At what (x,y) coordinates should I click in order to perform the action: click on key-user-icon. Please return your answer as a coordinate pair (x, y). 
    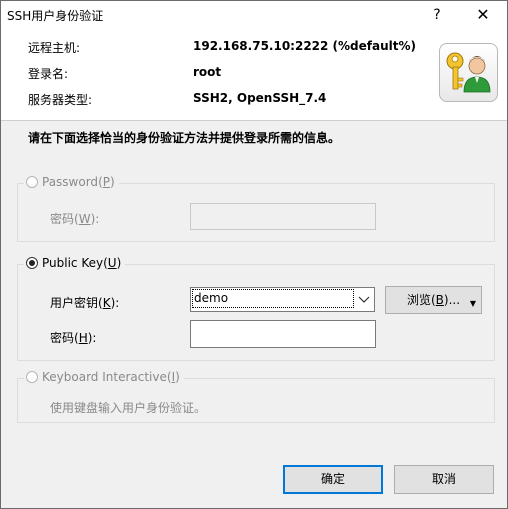
    Looking at the image, I should click on (468, 72).